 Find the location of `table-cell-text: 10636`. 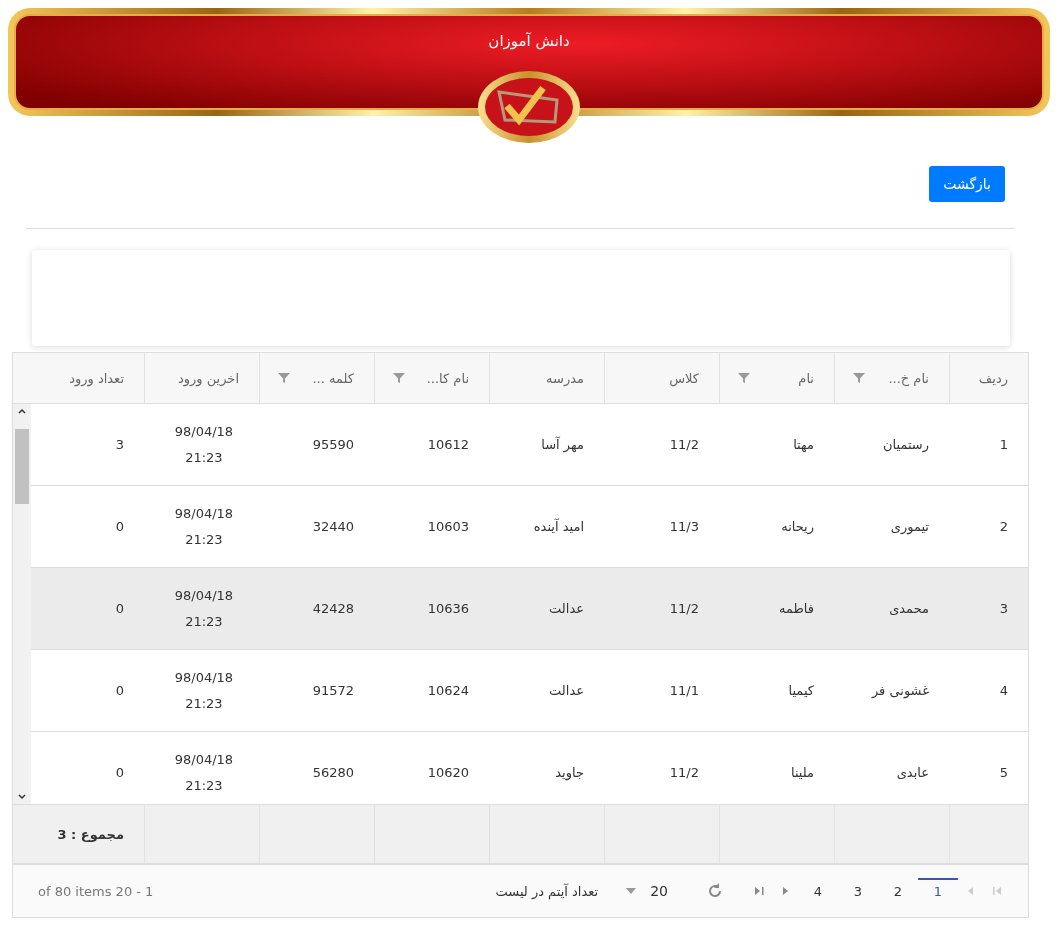

table-cell-text: 10636 is located at coordinates (448, 608).